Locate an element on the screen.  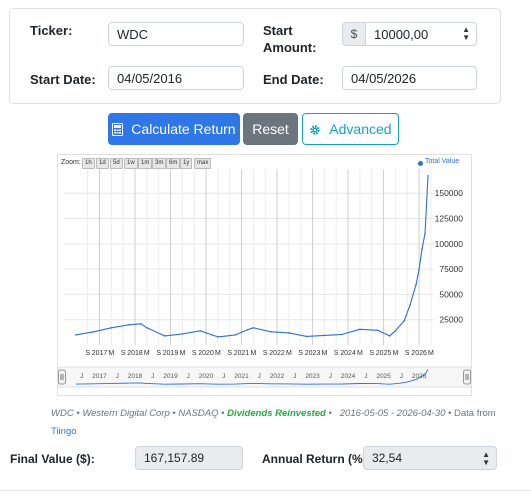
final-value-label: Final Value ($): is located at coordinates (52, 459).